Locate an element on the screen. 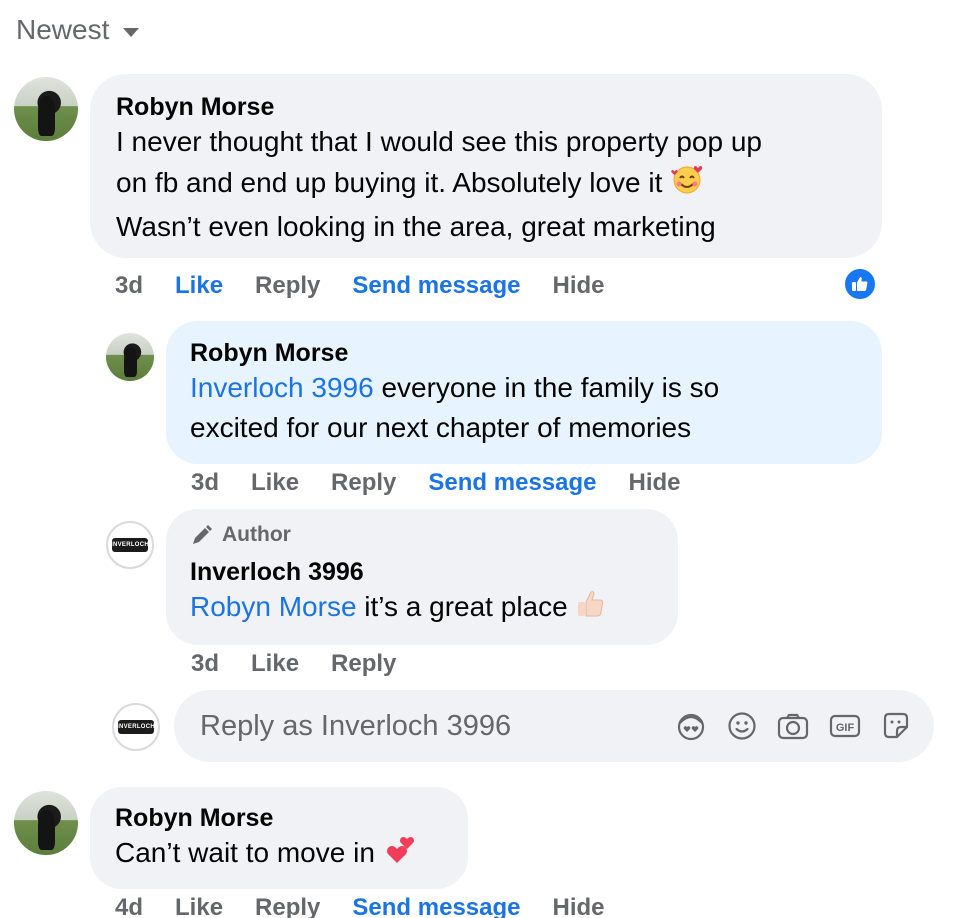  svg-text: GIF is located at coordinates (845, 728).